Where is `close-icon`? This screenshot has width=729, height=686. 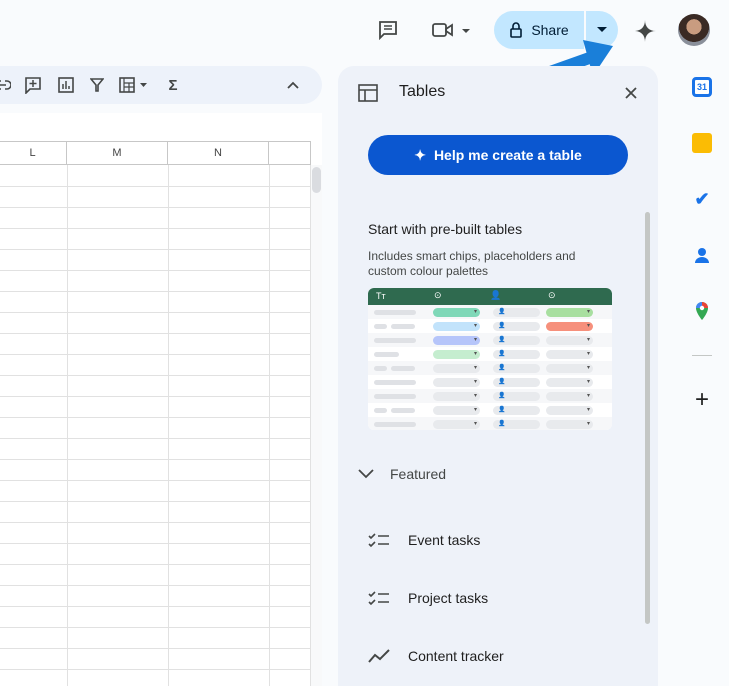 close-icon is located at coordinates (631, 93).